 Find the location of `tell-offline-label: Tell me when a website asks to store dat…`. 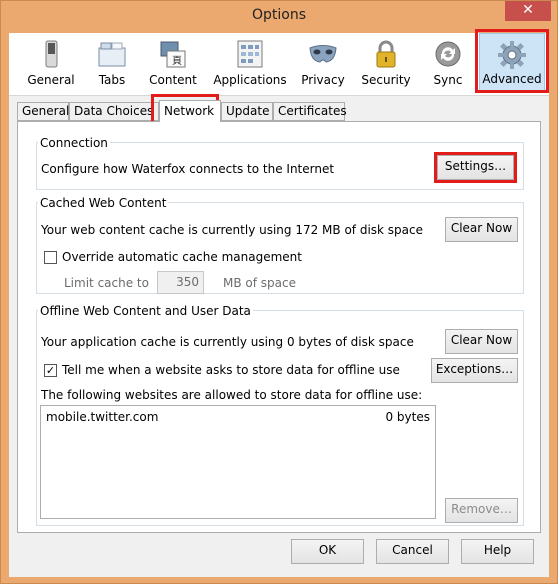

tell-offline-label: Tell me when a website asks to store dat… is located at coordinates (231, 370).